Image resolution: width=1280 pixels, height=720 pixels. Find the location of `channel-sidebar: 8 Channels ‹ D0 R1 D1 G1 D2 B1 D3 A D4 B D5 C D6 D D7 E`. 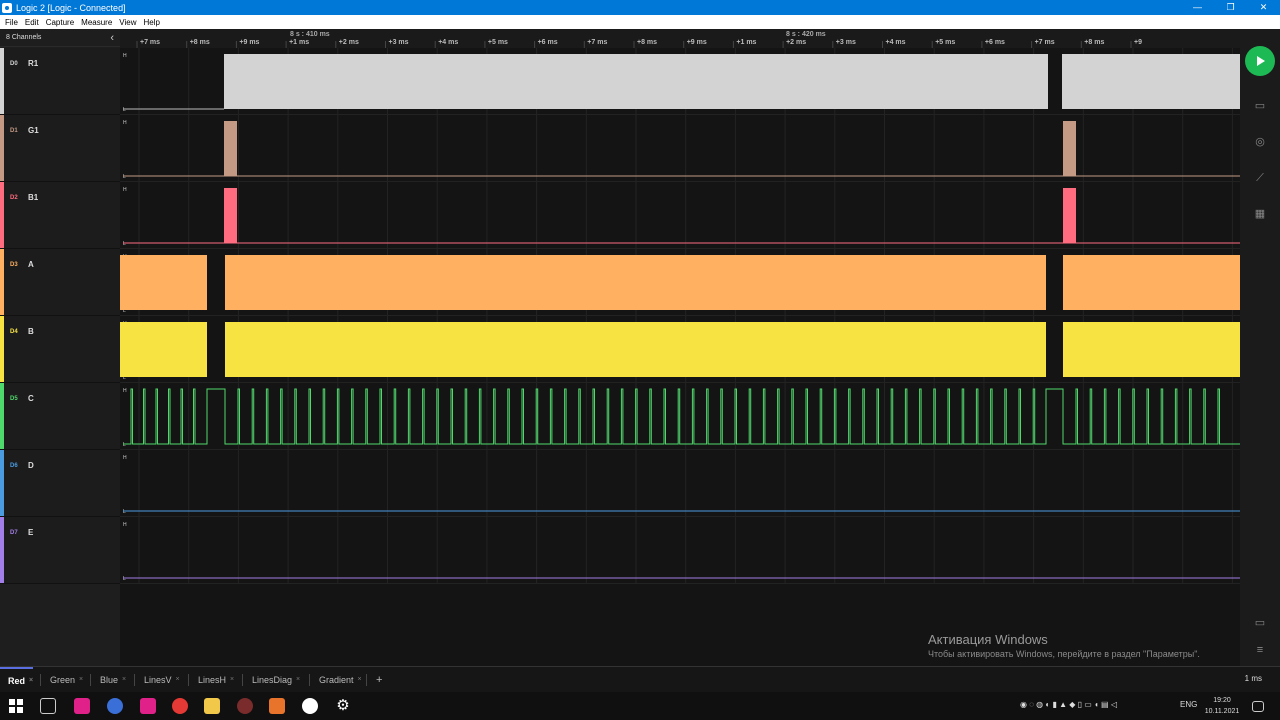

channel-sidebar: 8 Channels ‹ D0 R1 D1 G1 D2 B1 D3 A D4 B D5 C D6 D D7 E is located at coordinates (60, 347).